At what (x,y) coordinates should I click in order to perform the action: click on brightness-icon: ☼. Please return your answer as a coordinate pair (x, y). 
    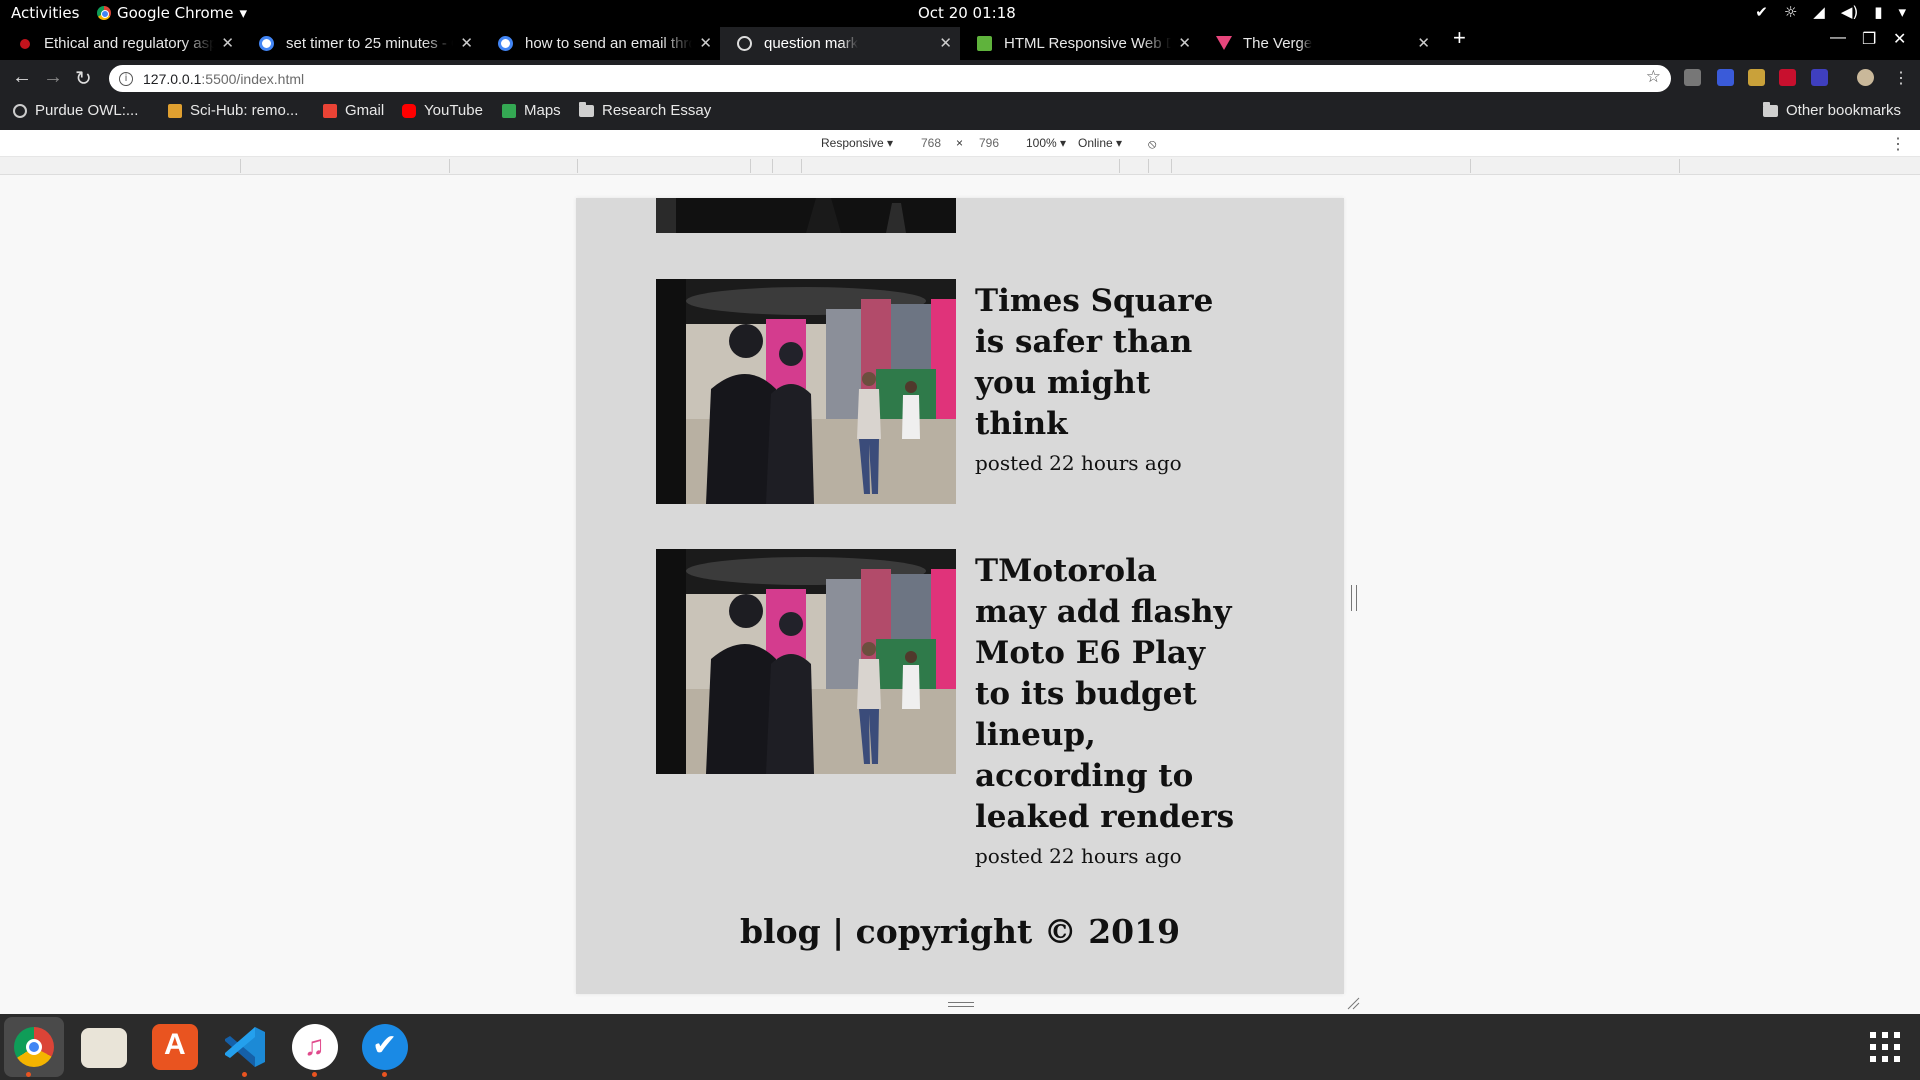
    Looking at the image, I should click on (1790, 12).